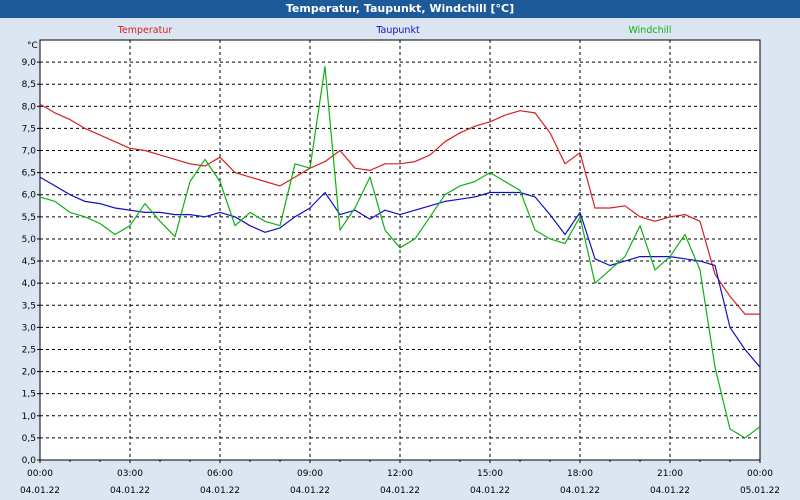 The height and width of the screenshot is (500, 800). I want to click on y-tick-label: 8,5, so click(29, 85).